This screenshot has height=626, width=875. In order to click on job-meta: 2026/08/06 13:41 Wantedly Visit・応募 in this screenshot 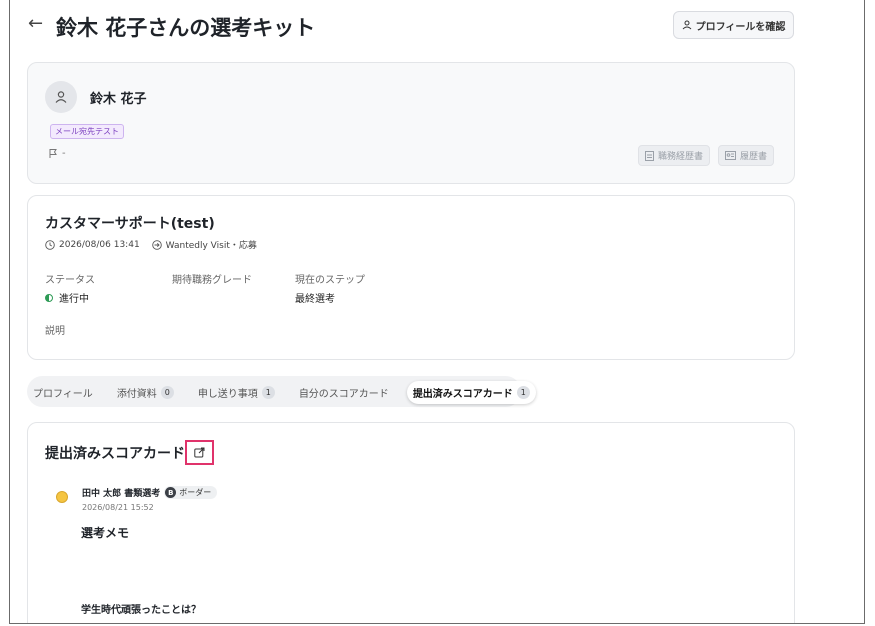, I will do `click(151, 244)`.